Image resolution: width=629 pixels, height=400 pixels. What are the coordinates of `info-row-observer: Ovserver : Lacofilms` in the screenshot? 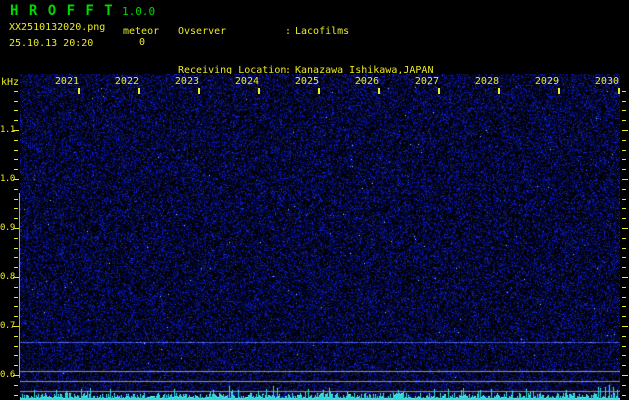 It's located at (305, 33).